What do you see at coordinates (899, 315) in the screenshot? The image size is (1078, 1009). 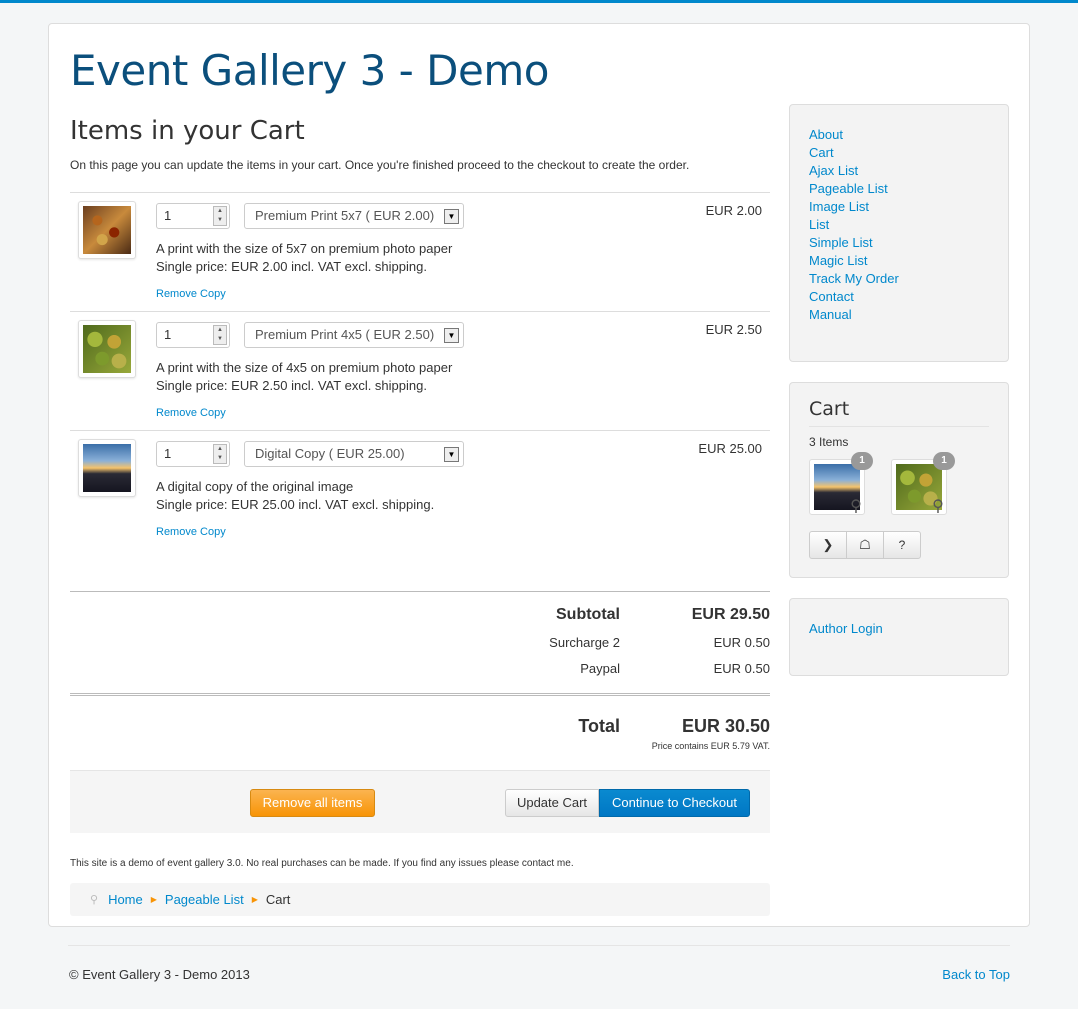 I see `menu-item-manual: Manual` at bounding box center [899, 315].